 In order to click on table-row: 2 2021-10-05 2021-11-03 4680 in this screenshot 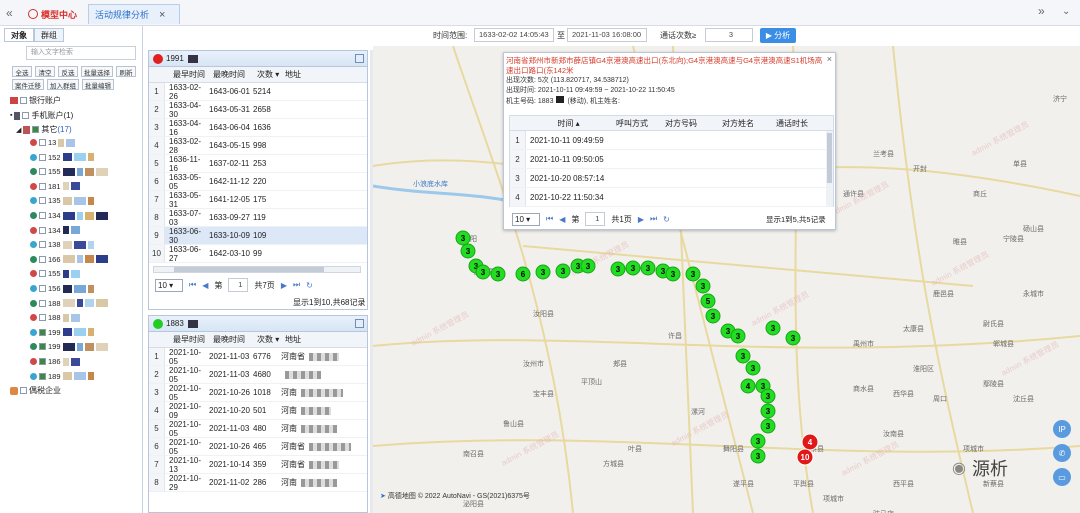, I will do `click(258, 375)`.